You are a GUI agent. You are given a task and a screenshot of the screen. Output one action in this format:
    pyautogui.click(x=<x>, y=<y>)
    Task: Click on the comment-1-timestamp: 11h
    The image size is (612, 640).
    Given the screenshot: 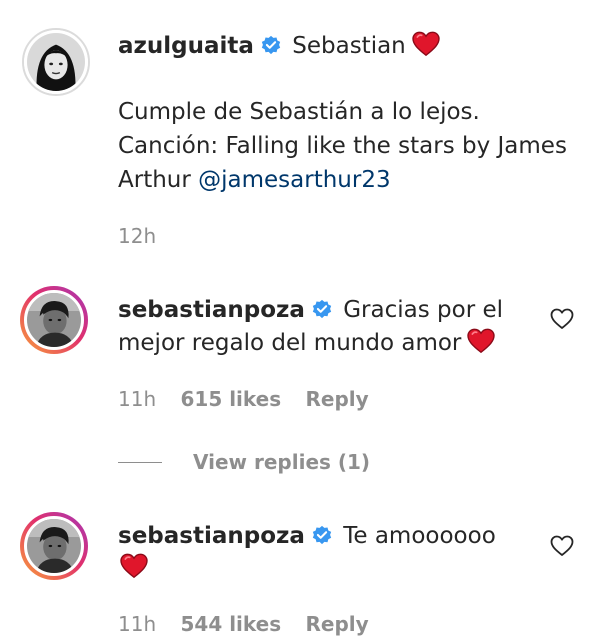 What is the action you would take?
    pyautogui.click(x=137, y=399)
    